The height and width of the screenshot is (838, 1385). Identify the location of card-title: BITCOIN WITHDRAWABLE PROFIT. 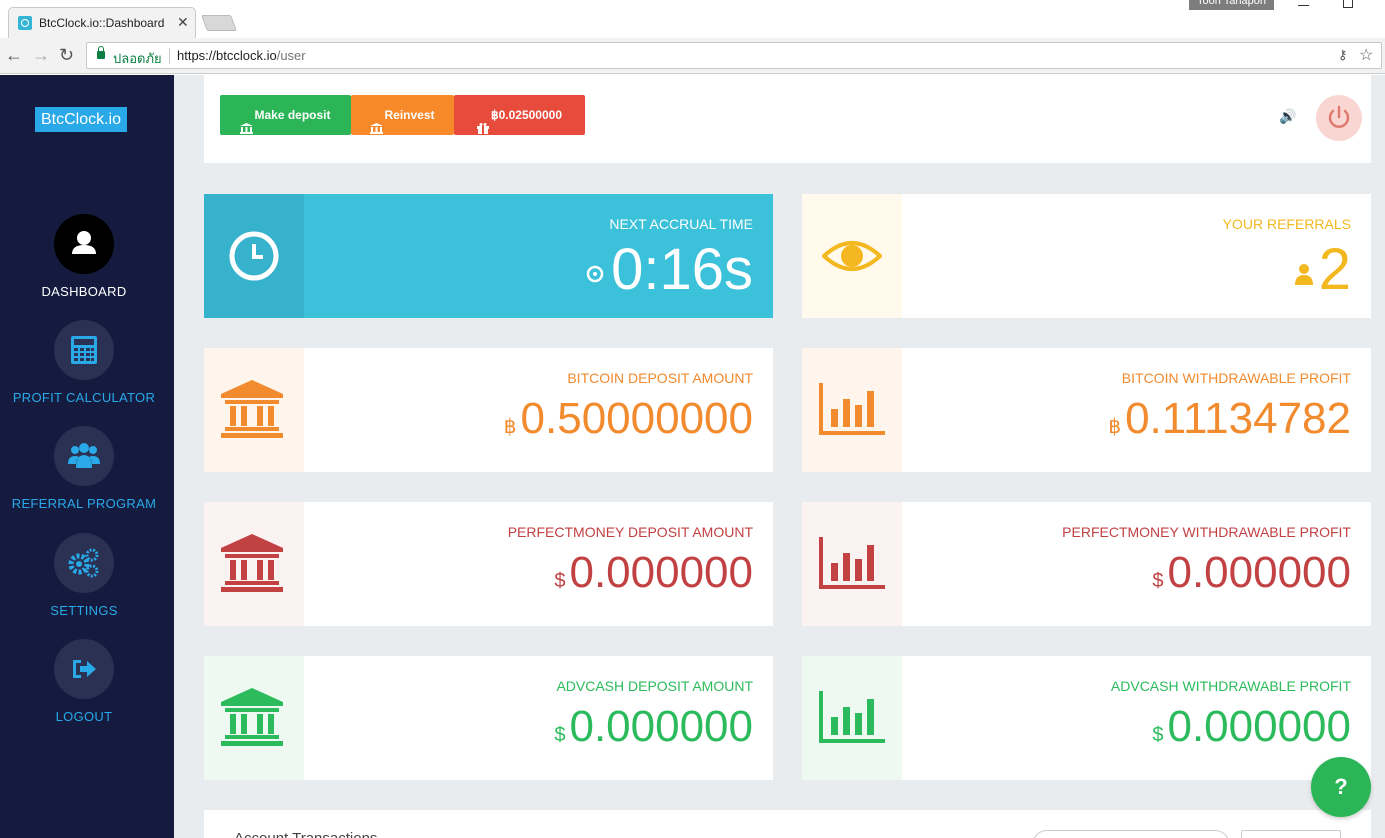
(1236, 378).